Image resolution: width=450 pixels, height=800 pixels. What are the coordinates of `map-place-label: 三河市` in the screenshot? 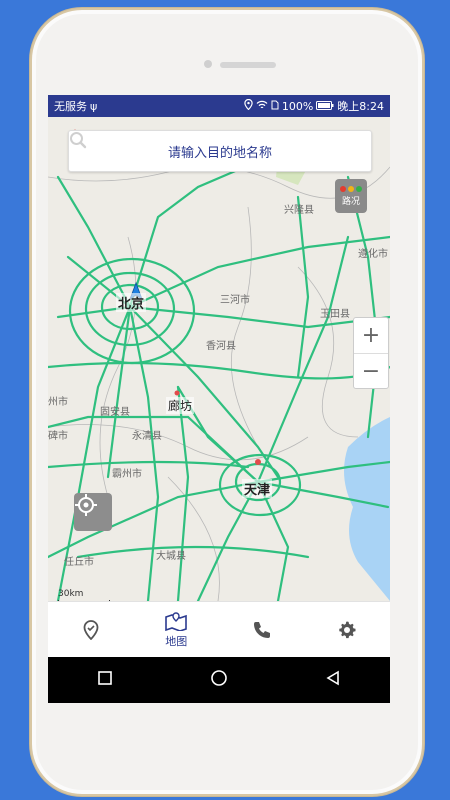 It's located at (235, 300).